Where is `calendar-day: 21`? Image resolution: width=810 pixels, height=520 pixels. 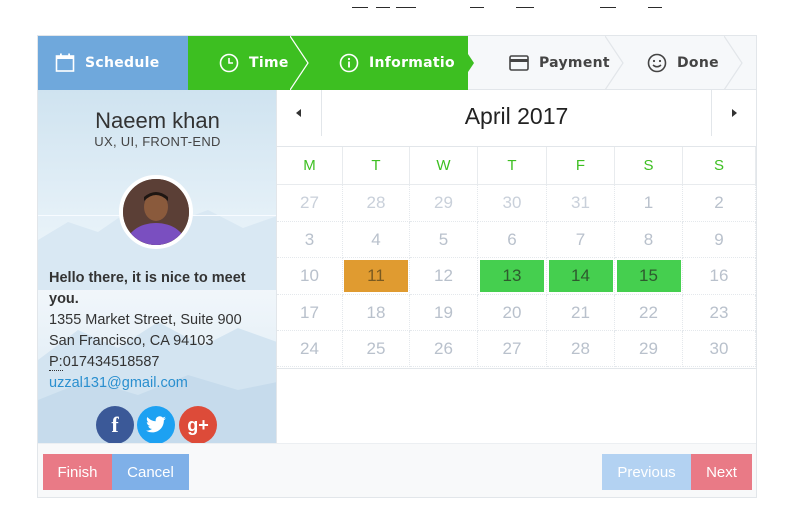
calendar-day: 21 is located at coordinates (581, 313).